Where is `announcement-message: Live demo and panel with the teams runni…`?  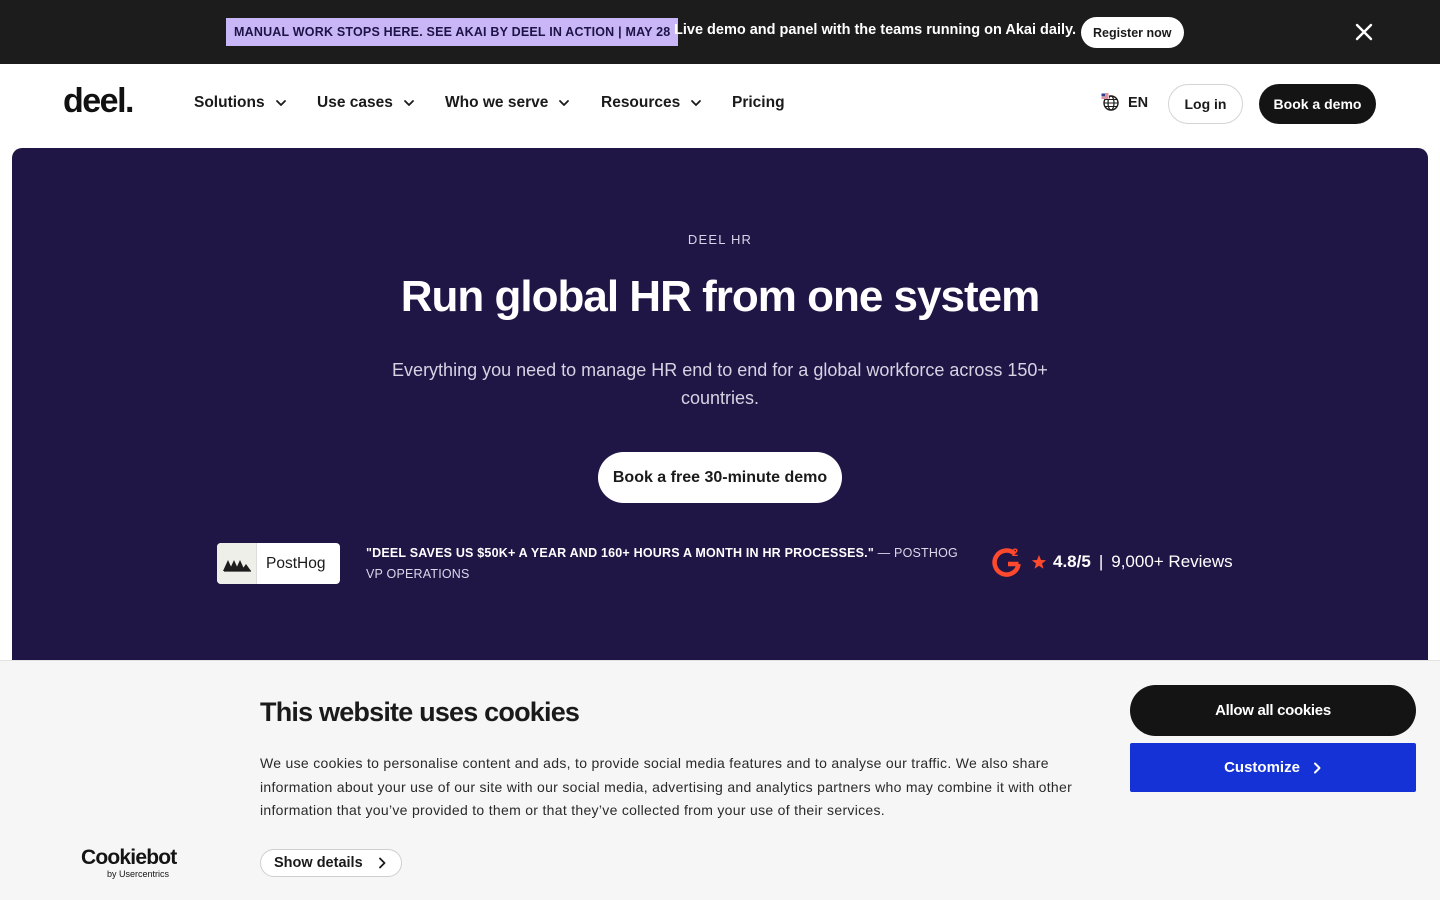
announcement-message: Live demo and panel with the teams runni… is located at coordinates (875, 30).